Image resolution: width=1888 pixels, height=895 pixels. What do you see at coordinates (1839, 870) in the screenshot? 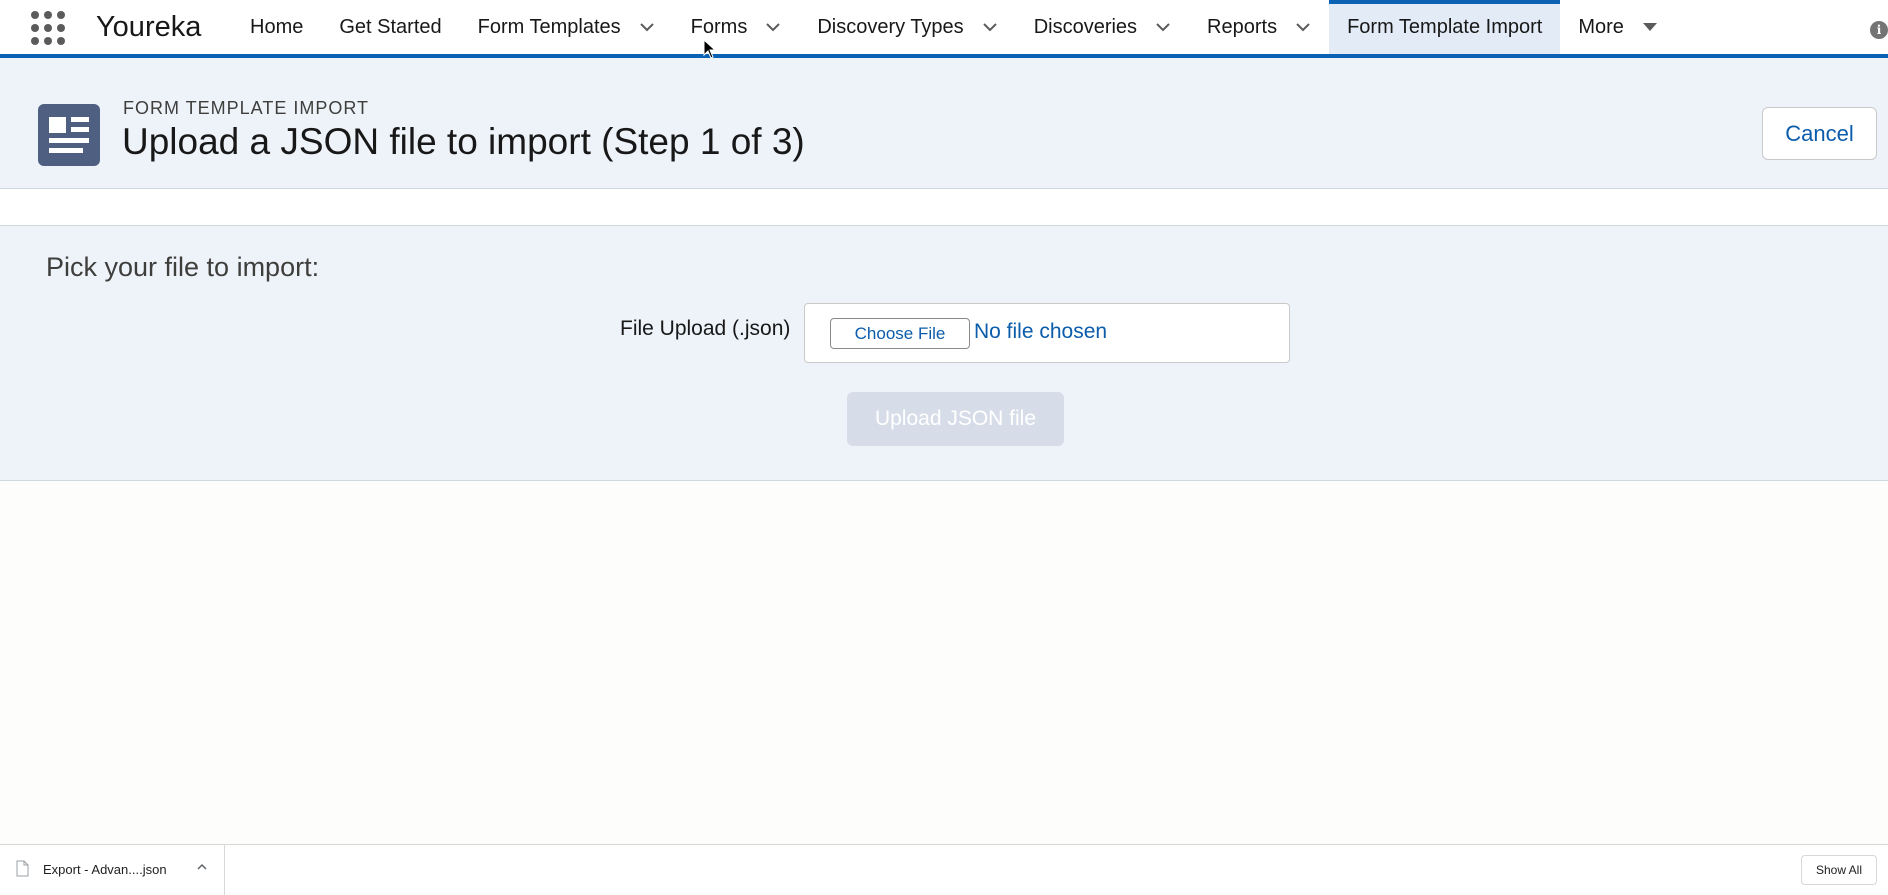
I see `show-all-button: Show All` at bounding box center [1839, 870].